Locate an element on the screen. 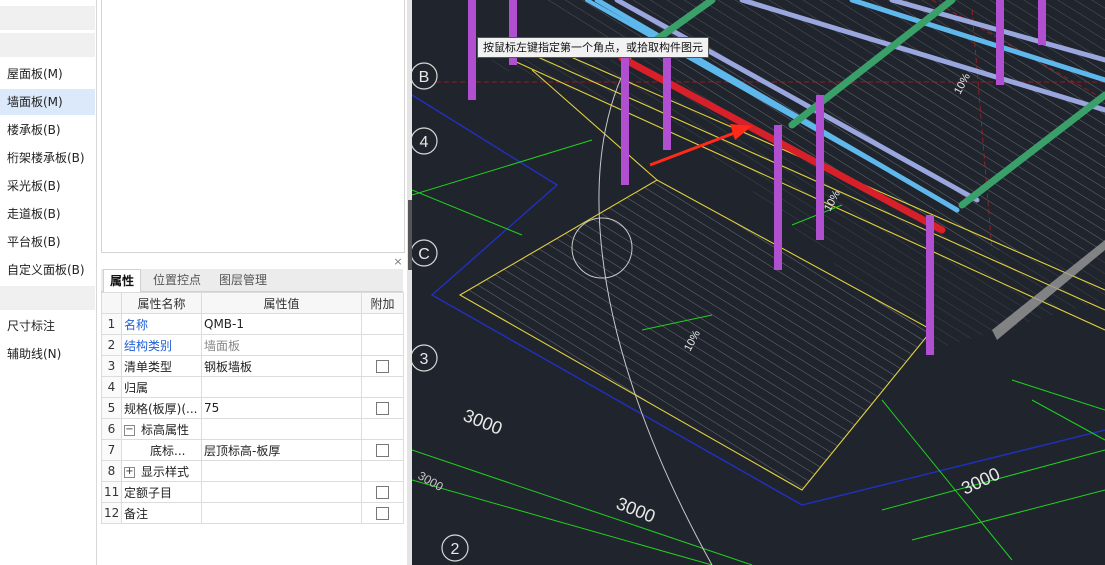  row-number: 3 is located at coordinates (111, 366).